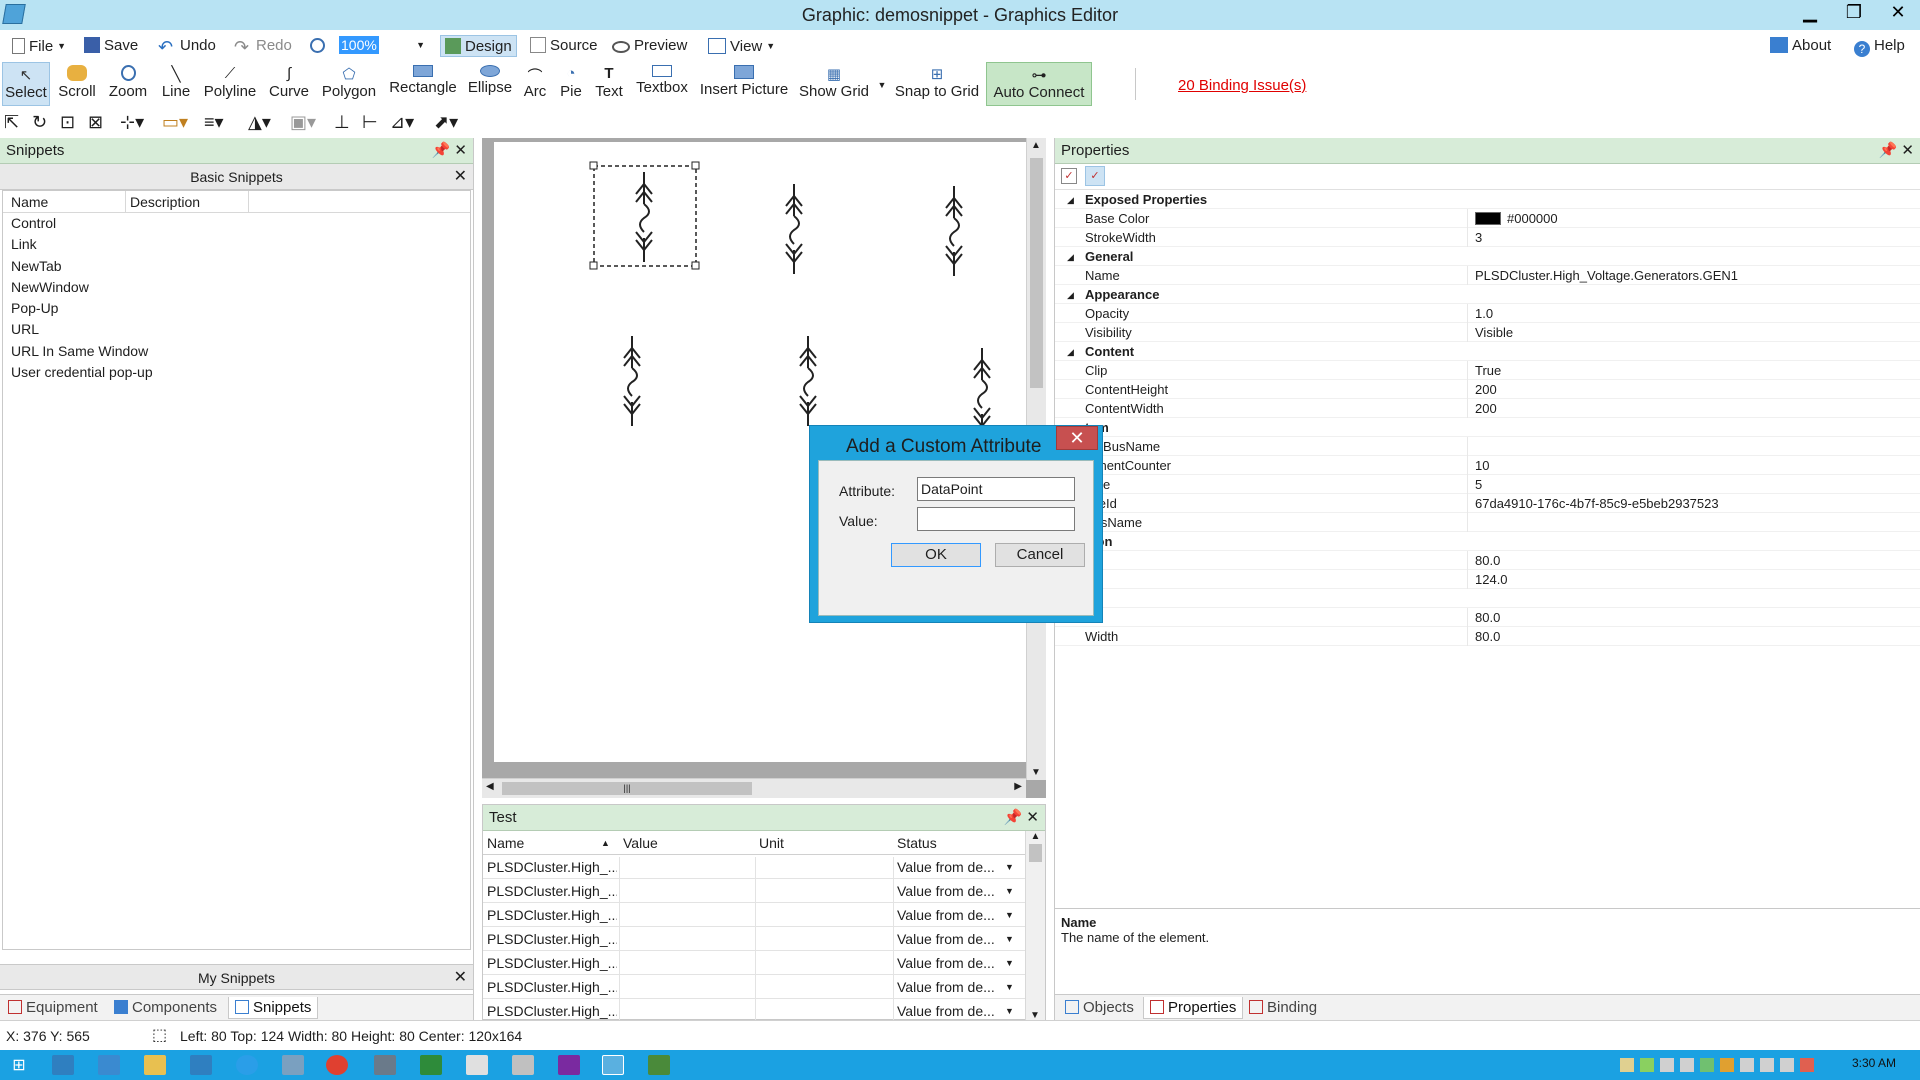 This screenshot has width=1920, height=1080. Describe the element at coordinates (1597, 503) in the screenshot. I see `property-value: 67da4910-176c-4b7f-85c9-e5beb2937523` at that location.